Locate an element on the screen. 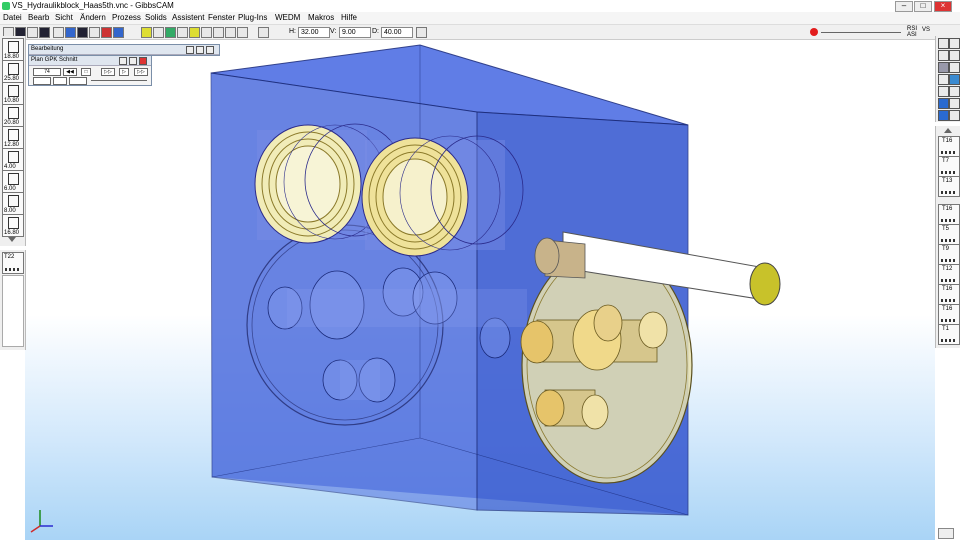  clear-coords-icon is located at coordinates (421, 32).